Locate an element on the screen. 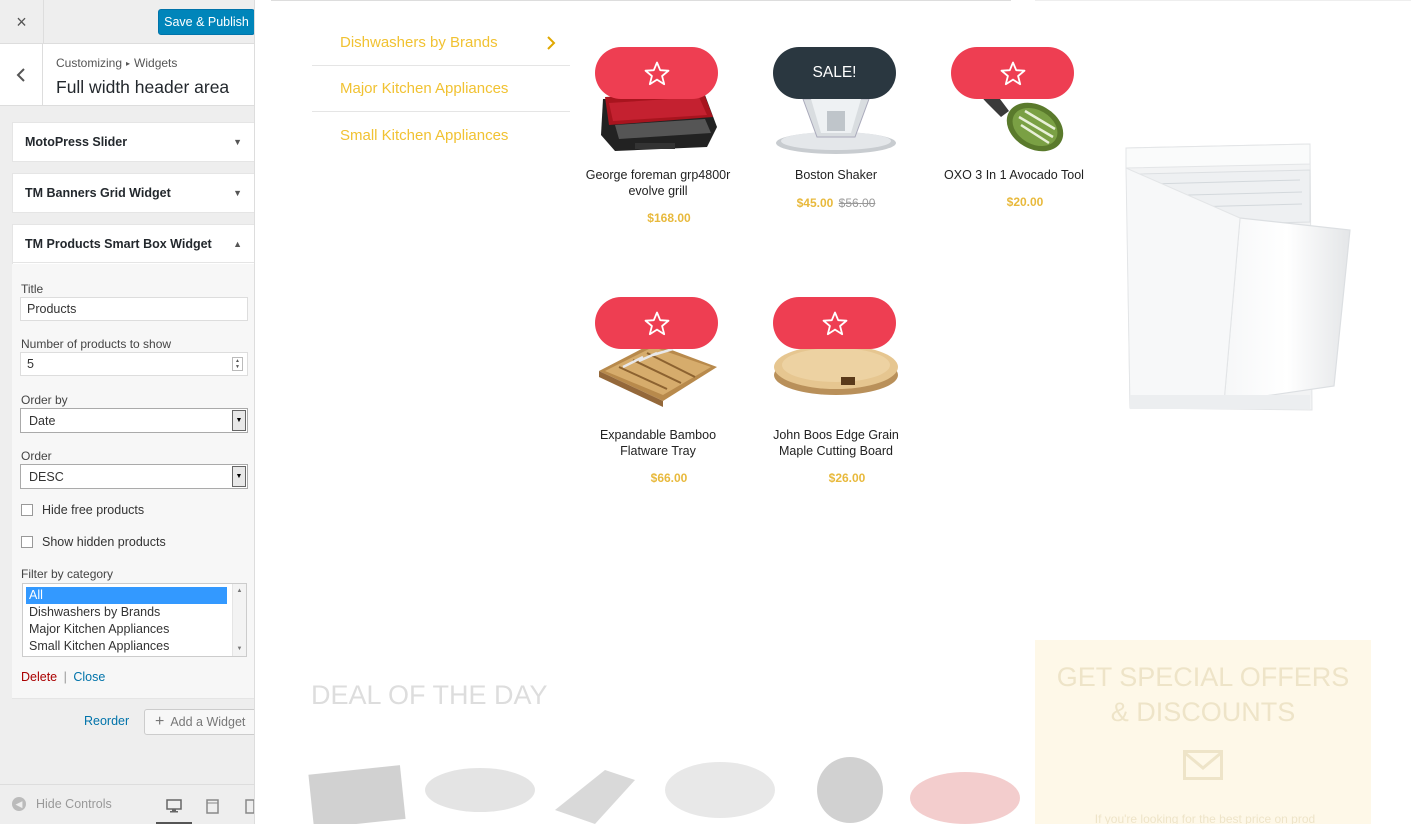 The width and height of the screenshot is (1411, 824). category-link-major: Major Kitchen Appliances is located at coordinates (441, 89).